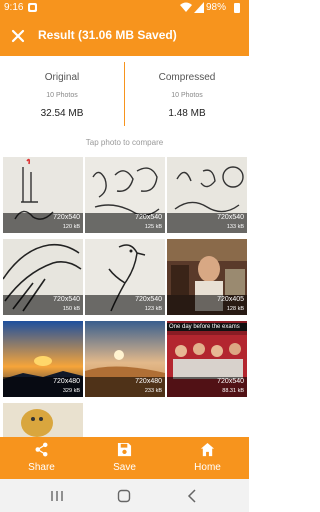  Describe the element at coordinates (216, 7) in the screenshot. I see `battery-text: 98%` at that location.